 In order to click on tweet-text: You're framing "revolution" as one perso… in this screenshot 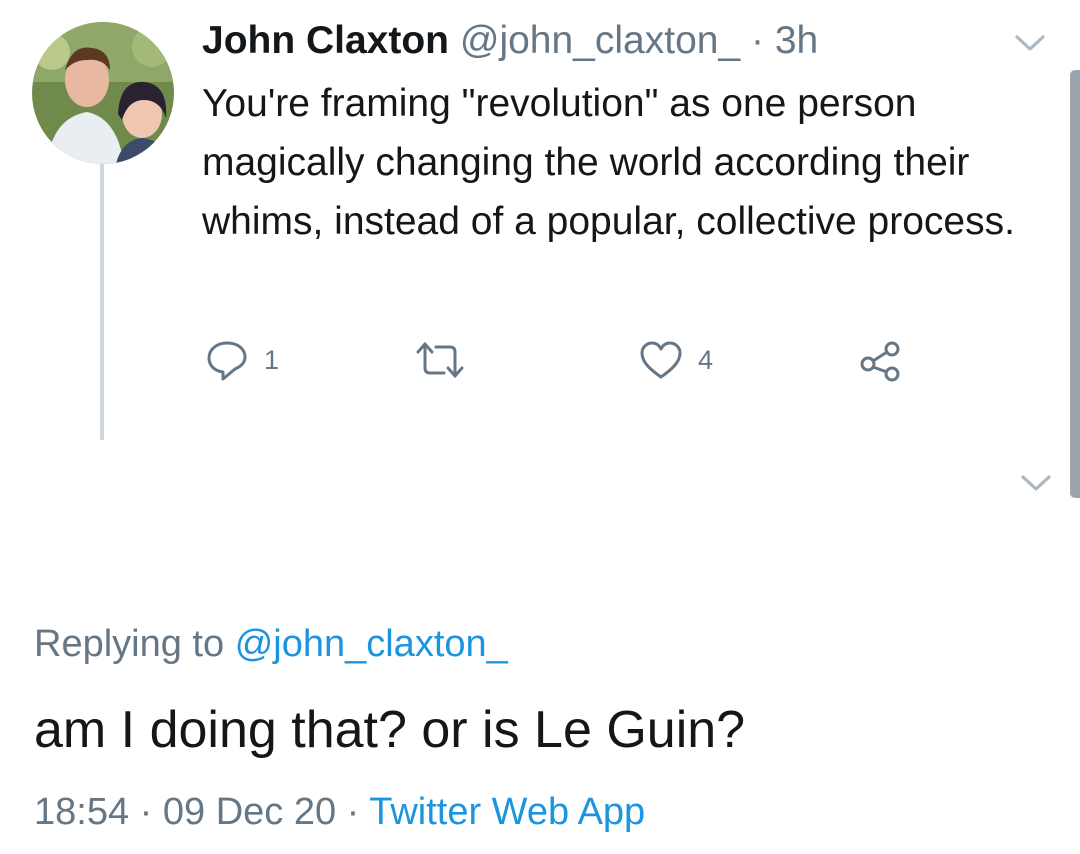, I will do `click(608, 162)`.